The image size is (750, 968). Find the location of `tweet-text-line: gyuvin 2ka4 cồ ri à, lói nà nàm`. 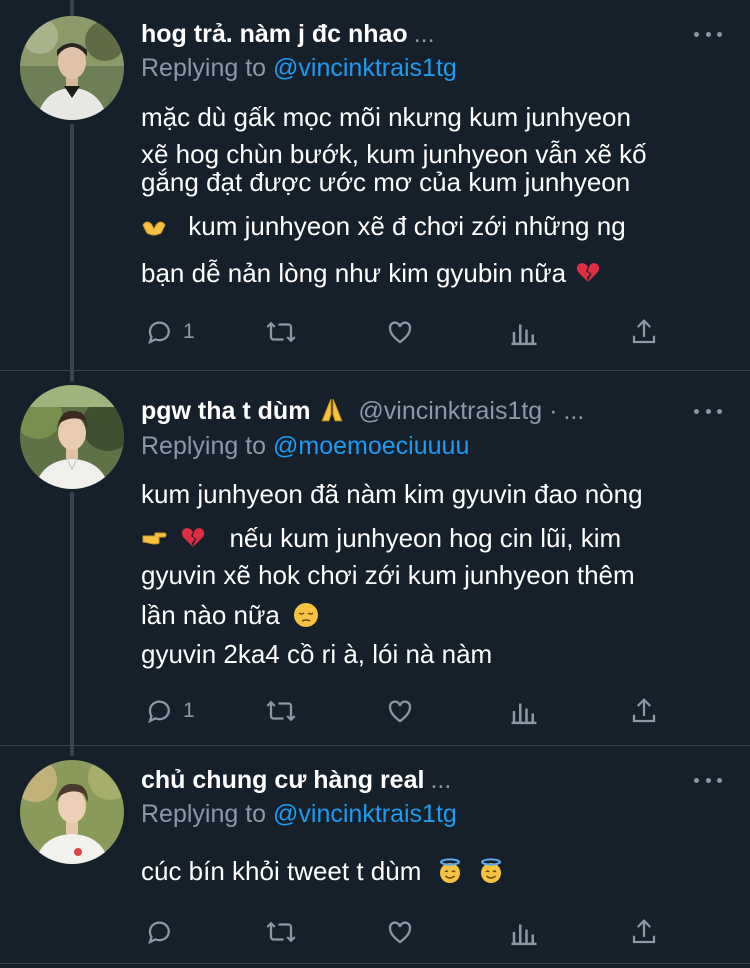

tweet-text-line: gyuvin 2ka4 cồ ri à, lói nà nàm is located at coordinates (317, 654).